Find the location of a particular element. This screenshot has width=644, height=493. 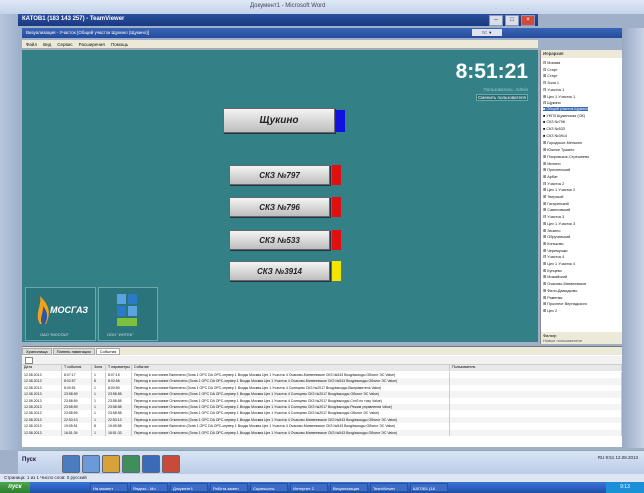

word-status-text: Страница: 1 из 1 Число слов: 0 русский is located at coordinates (45, 477).